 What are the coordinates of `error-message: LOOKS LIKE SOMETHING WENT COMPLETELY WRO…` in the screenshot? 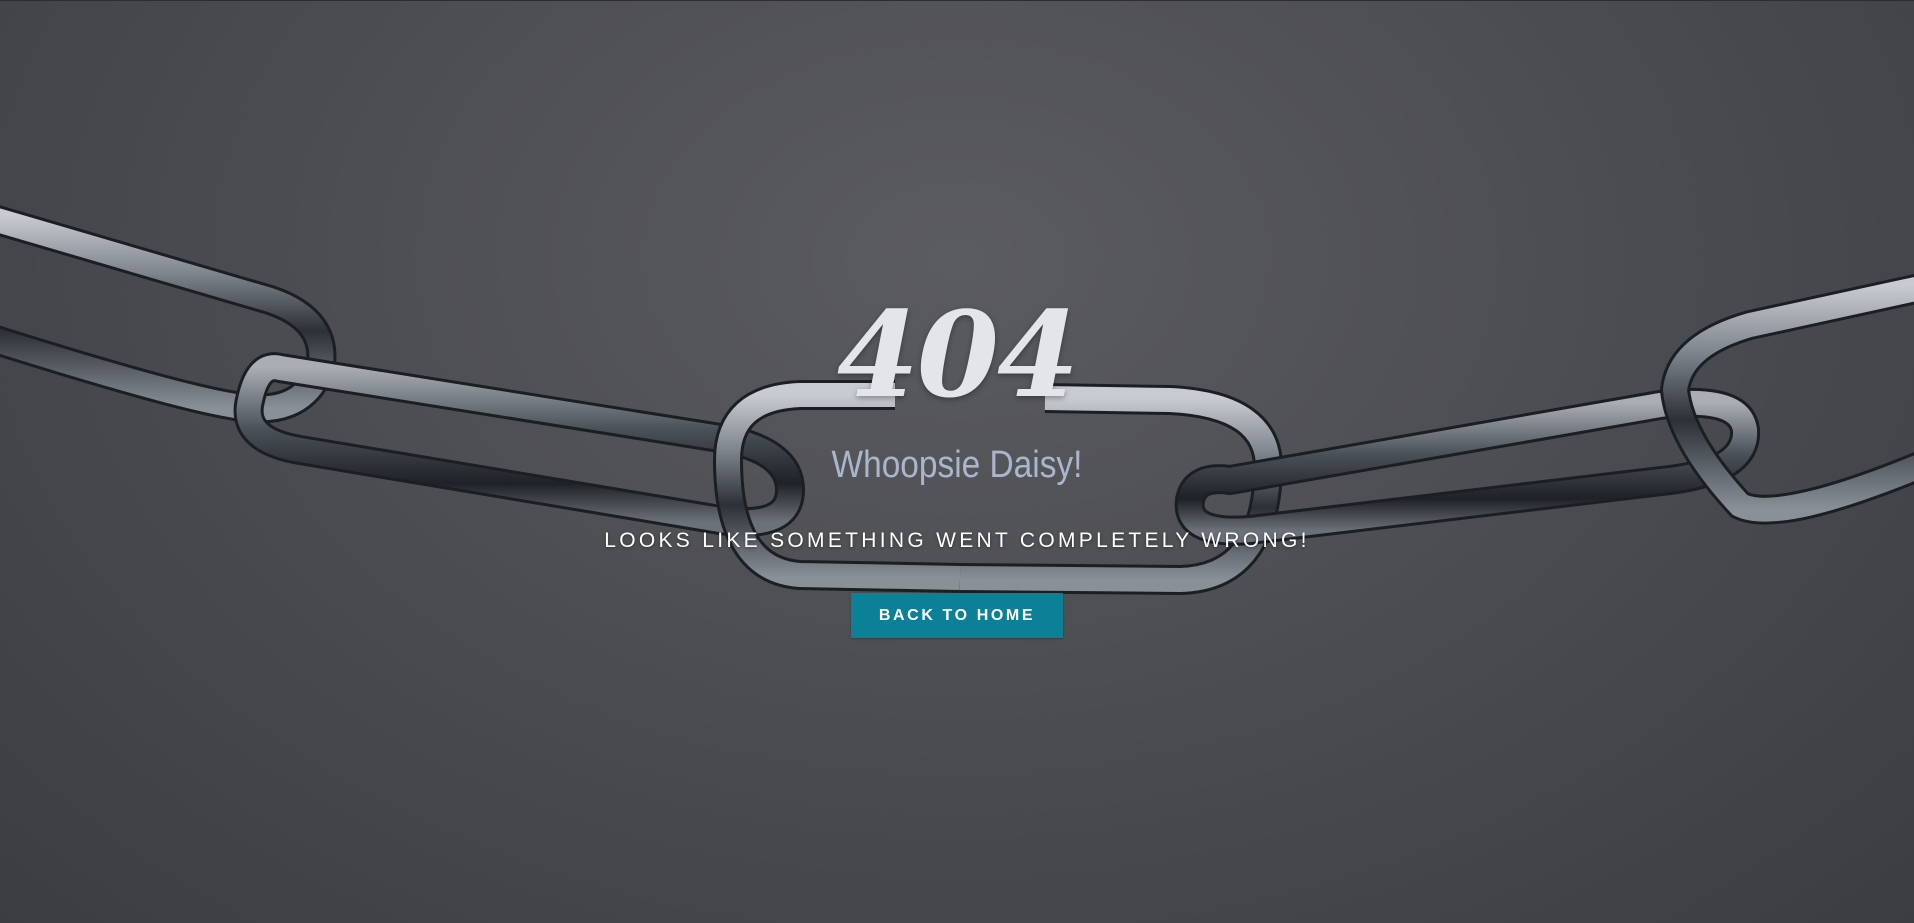 It's located at (957, 540).